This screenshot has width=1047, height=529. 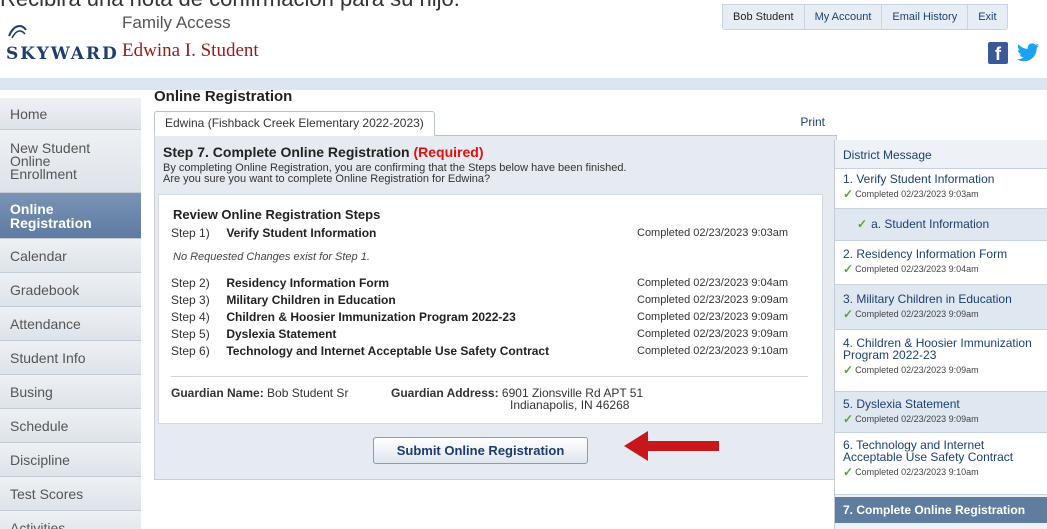 What do you see at coordinates (998, 53) in the screenshot?
I see `facebook-icon: f` at bounding box center [998, 53].